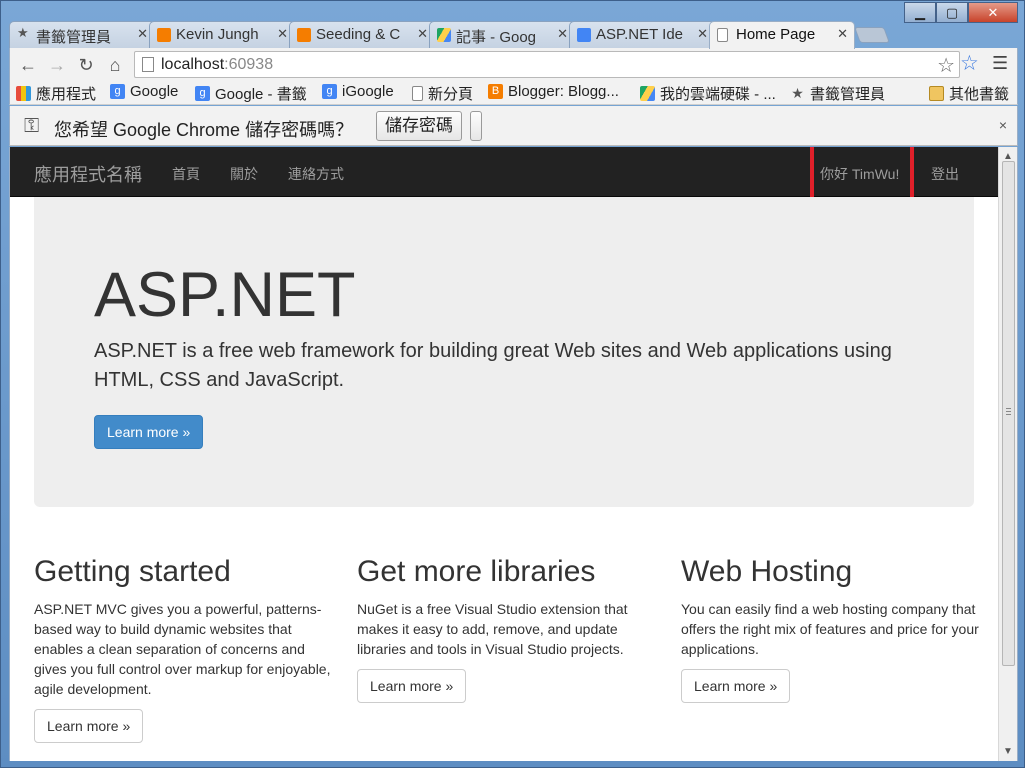 The width and height of the screenshot is (1025, 768). Describe the element at coordinates (504, 176) in the screenshot. I see `site-navbar: 應用程式名稱 首頁 關於 連絡方式 你好 TimWu! 登出` at that location.